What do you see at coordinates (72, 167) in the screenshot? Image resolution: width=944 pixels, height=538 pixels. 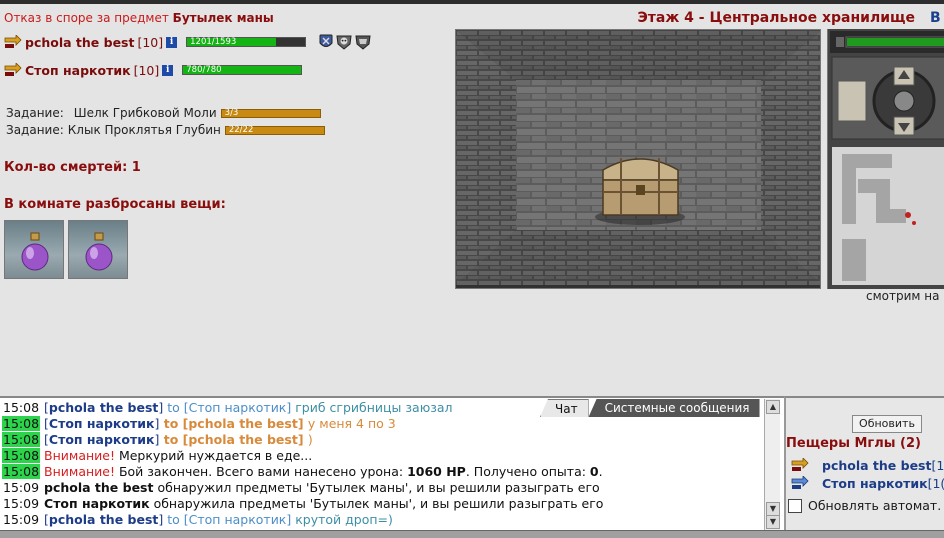 I see `death-count: Кол-во смертей: 1` at bounding box center [72, 167].